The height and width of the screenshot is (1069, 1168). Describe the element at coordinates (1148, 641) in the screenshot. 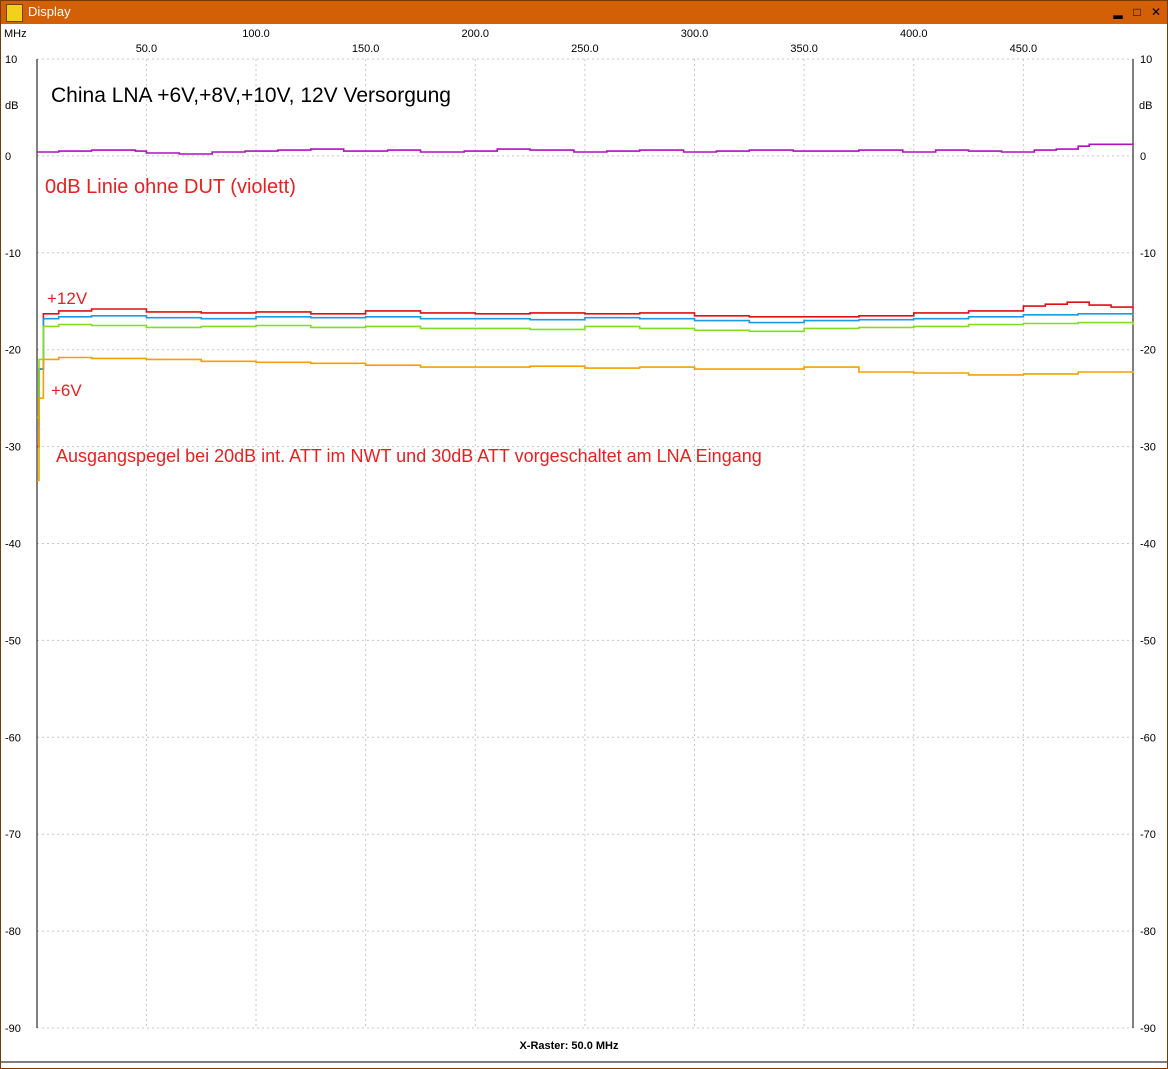

I see `y-tick-label-right: -50` at that location.